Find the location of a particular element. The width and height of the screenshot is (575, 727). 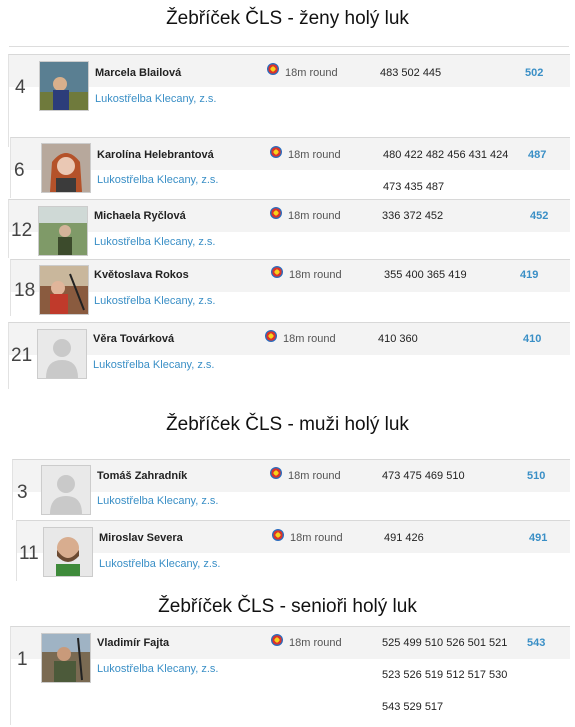

section-title-seniors: Žebříček ČLS - senioři holý luk is located at coordinates (287, 606).